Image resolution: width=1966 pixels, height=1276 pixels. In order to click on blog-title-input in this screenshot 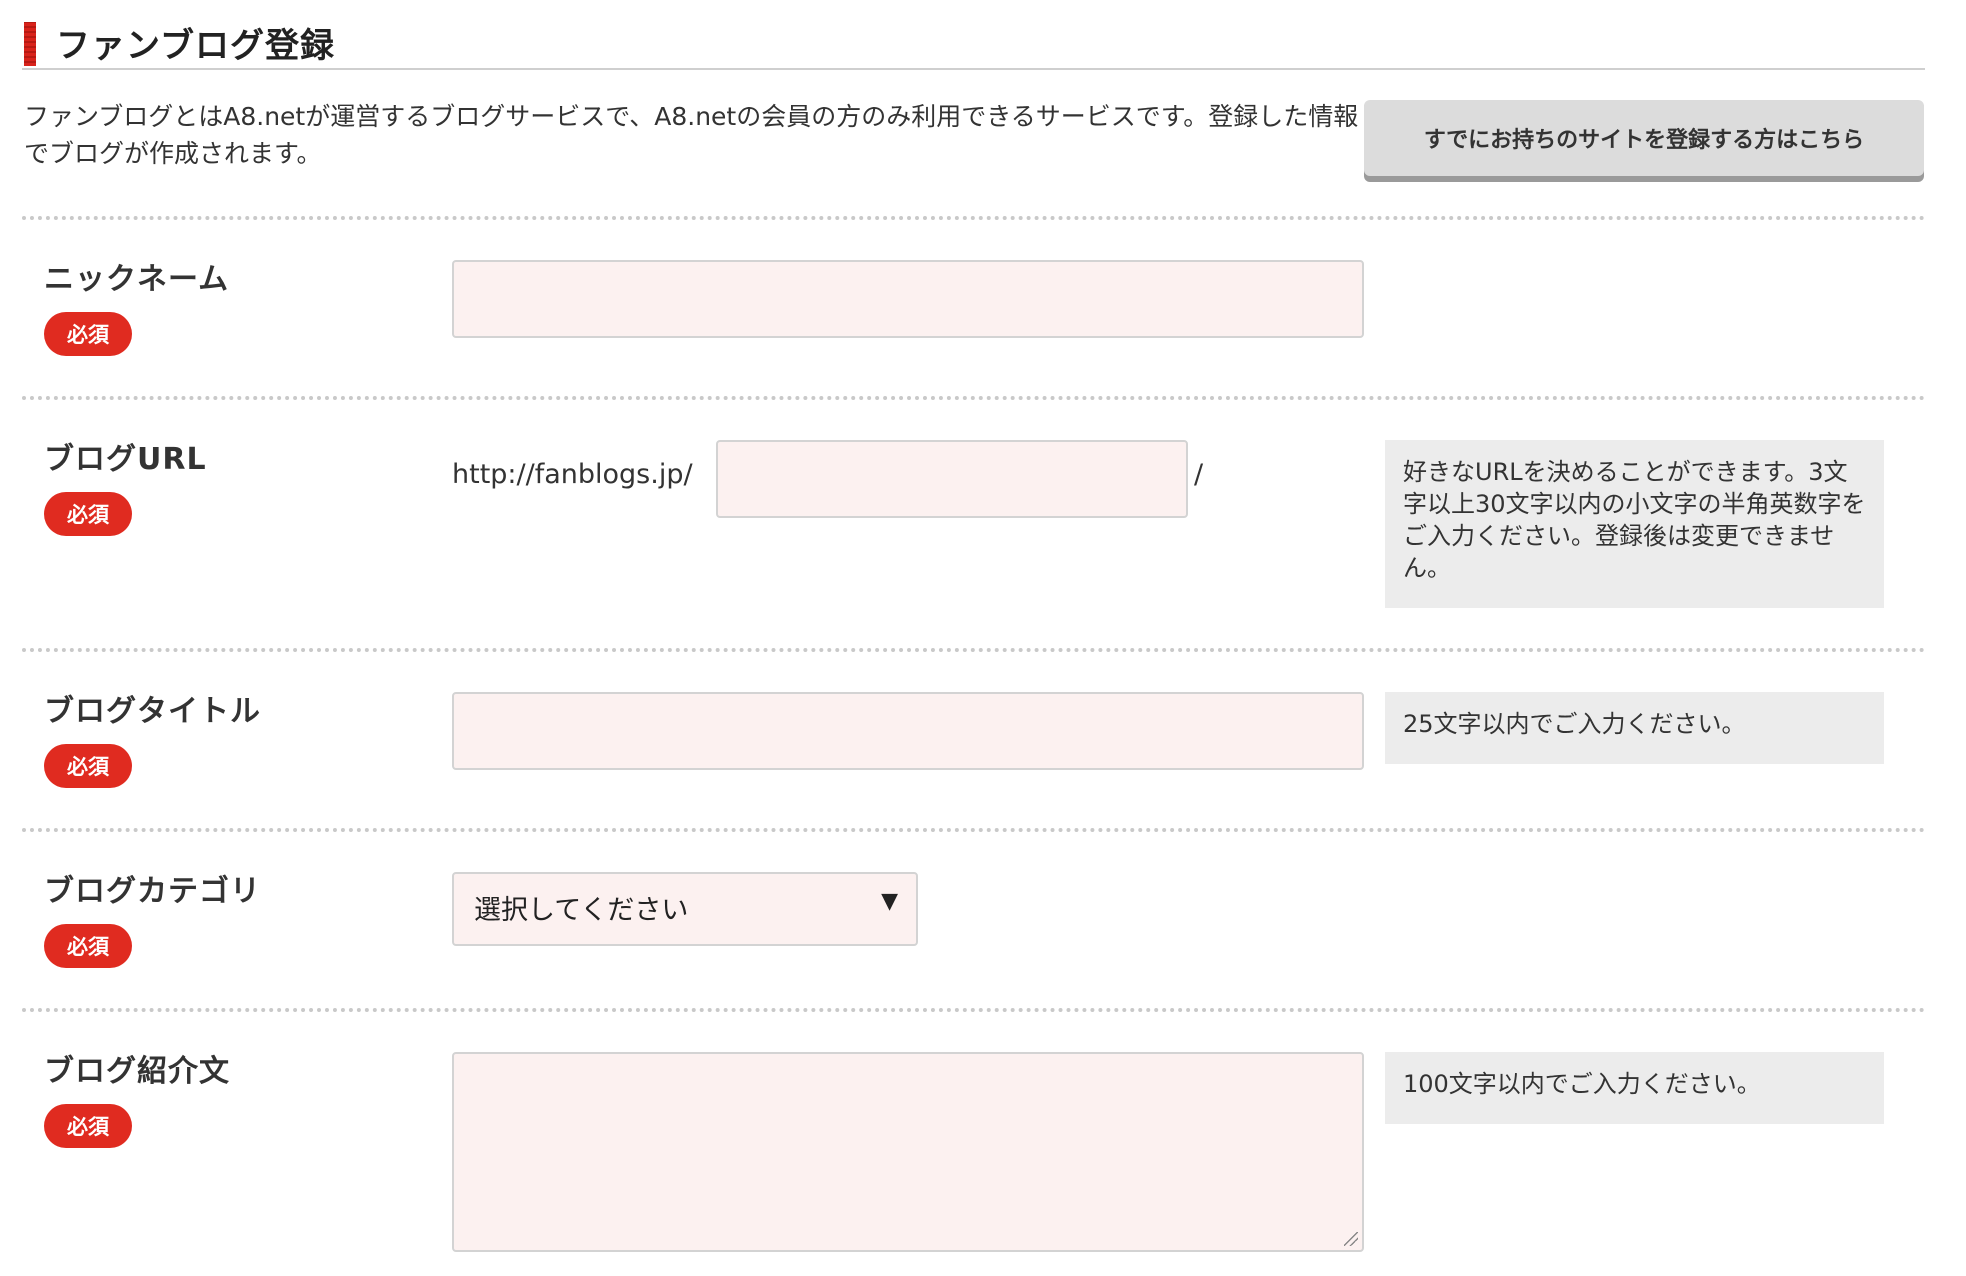, I will do `click(908, 731)`.